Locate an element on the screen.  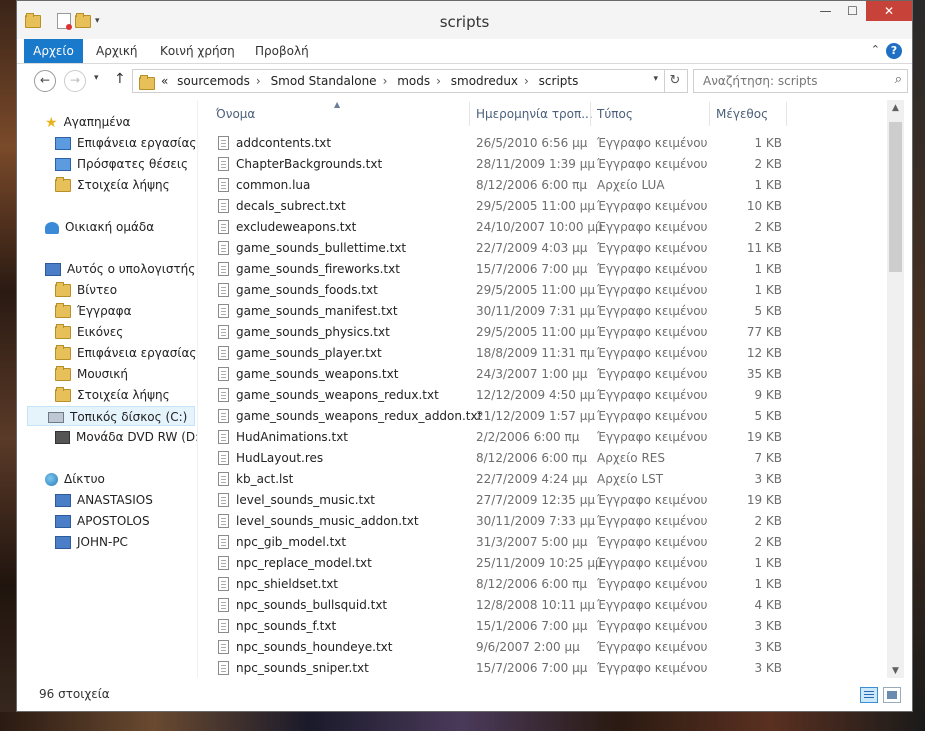
window-controls: — ☐ ✕ is located at coordinates (862, 11).